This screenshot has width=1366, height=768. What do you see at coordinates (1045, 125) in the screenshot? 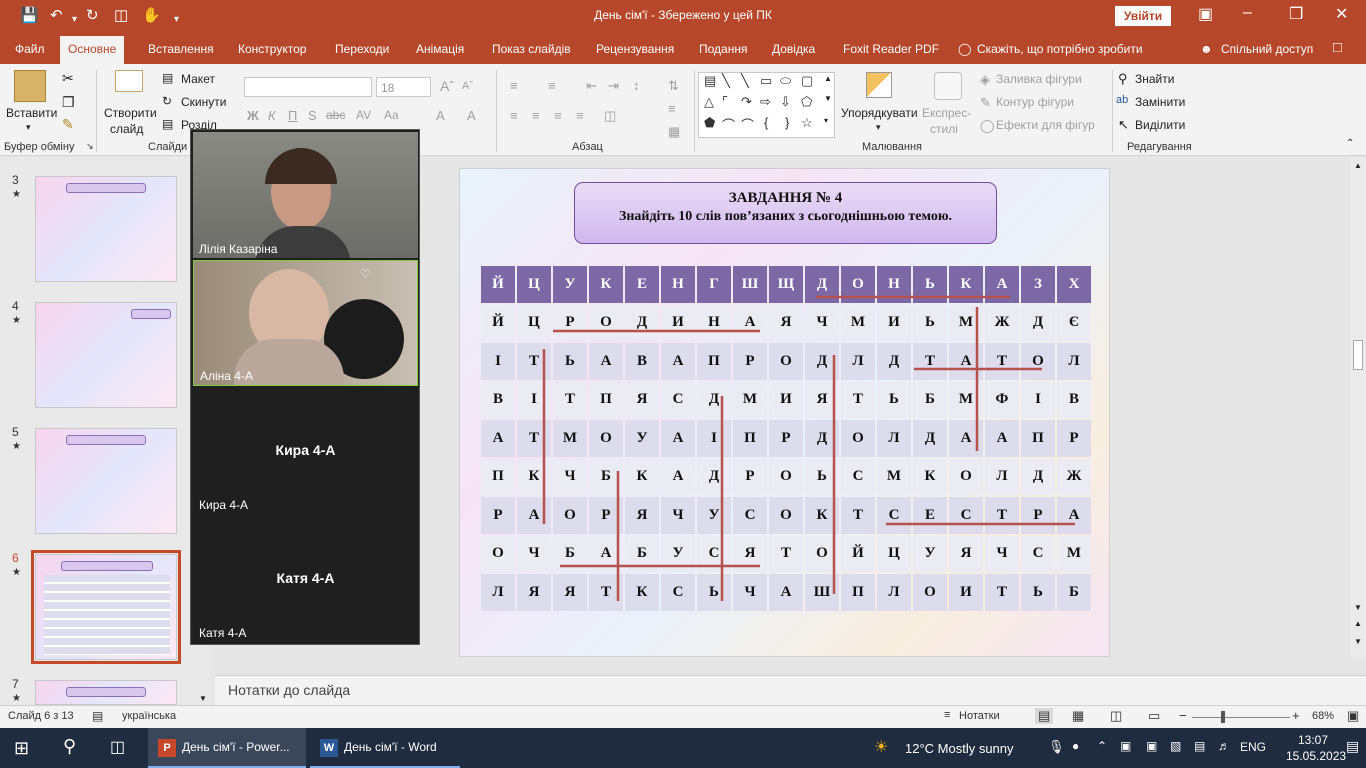
I see `shape-effects-button: Ефекти для фігур` at bounding box center [1045, 125].